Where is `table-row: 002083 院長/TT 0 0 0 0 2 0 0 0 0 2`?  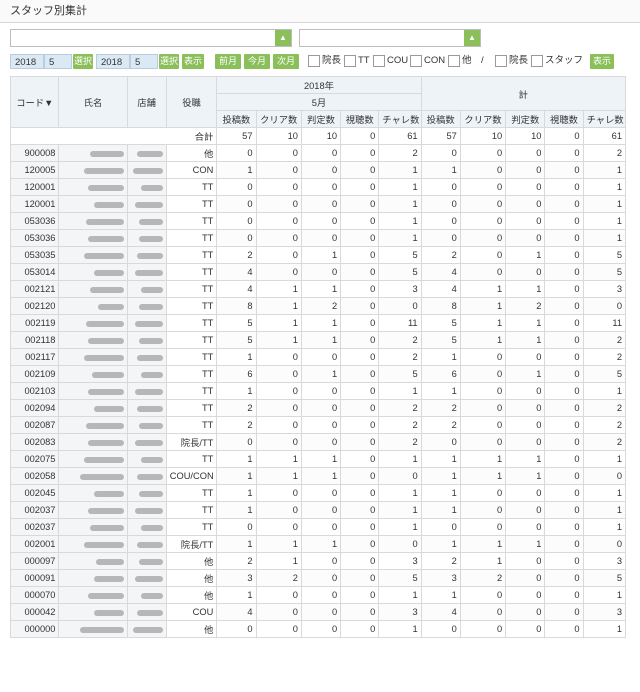
table-row: 002083 院長/TT 0 0 0 0 2 0 0 0 0 2 is located at coordinates (318, 442).